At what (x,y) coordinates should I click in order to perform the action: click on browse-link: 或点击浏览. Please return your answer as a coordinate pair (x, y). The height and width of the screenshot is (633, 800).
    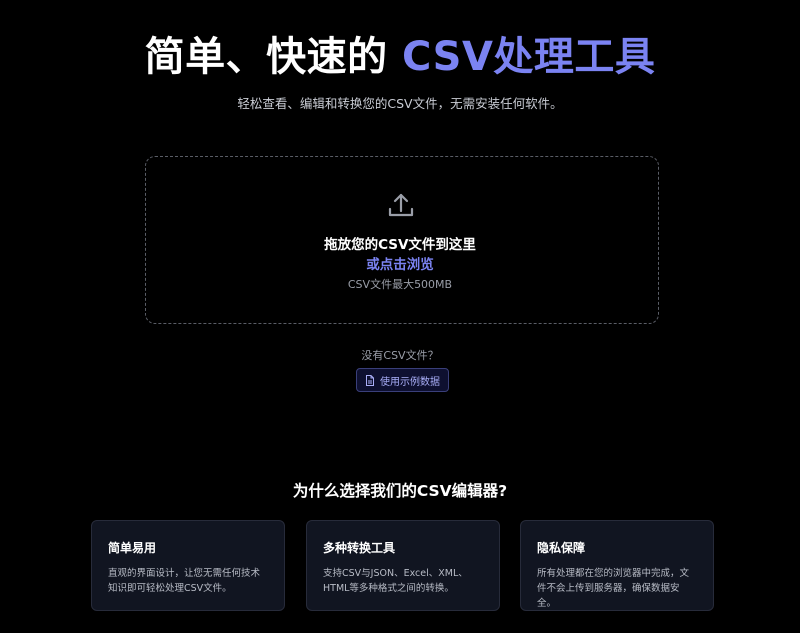
    Looking at the image, I should click on (400, 265).